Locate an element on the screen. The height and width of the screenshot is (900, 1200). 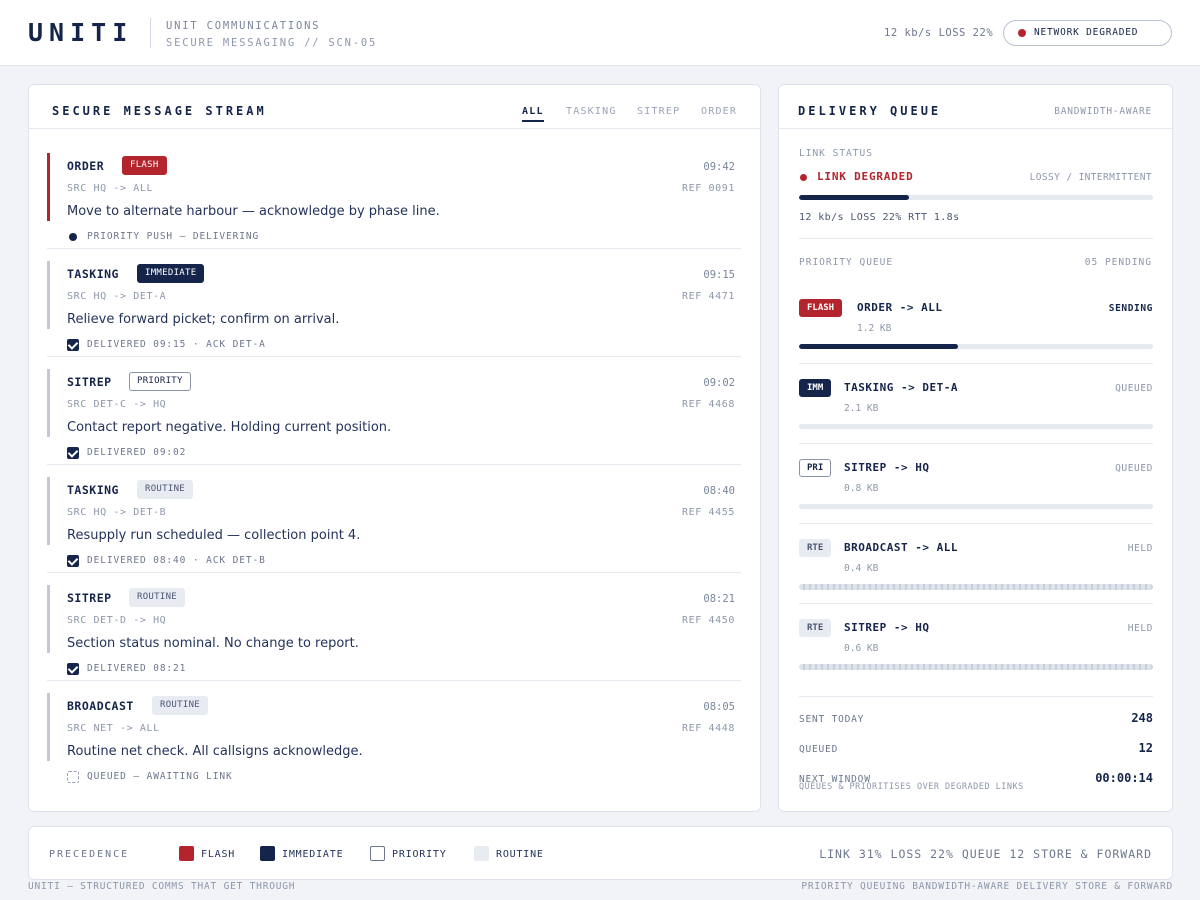
legend-swatch-priority is located at coordinates (377, 853).